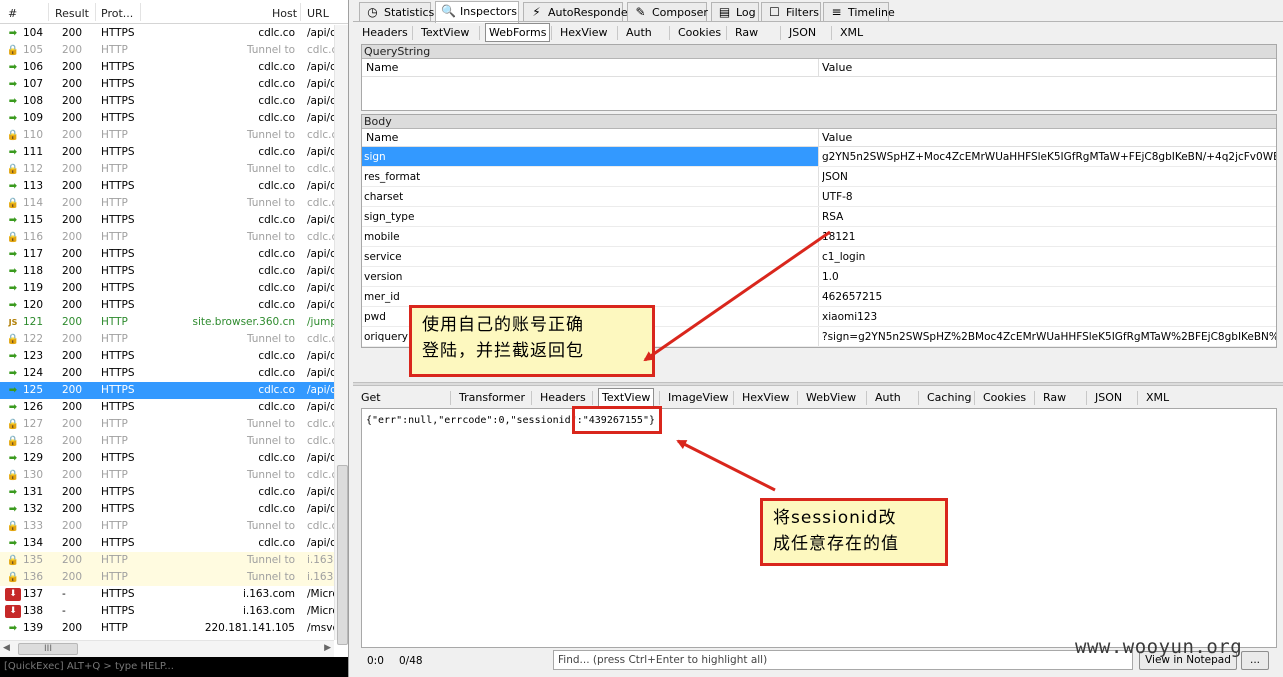  I want to click on session-row: 🔒 136 200 HTTP Tunnel to i.163, so click(174, 577).